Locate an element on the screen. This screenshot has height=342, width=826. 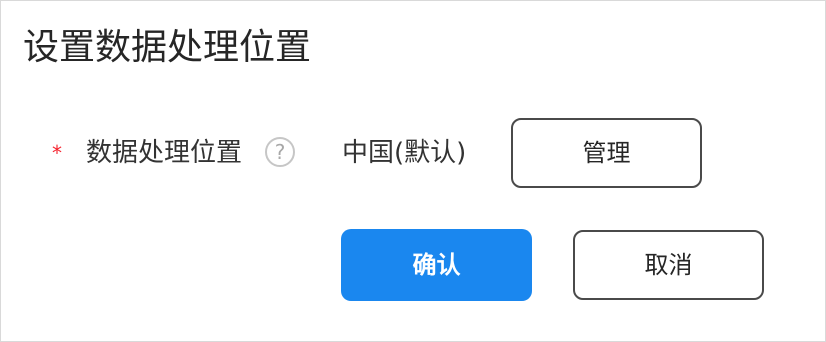
dialog-title: 设置数据处理位置 is located at coordinates (167, 47).